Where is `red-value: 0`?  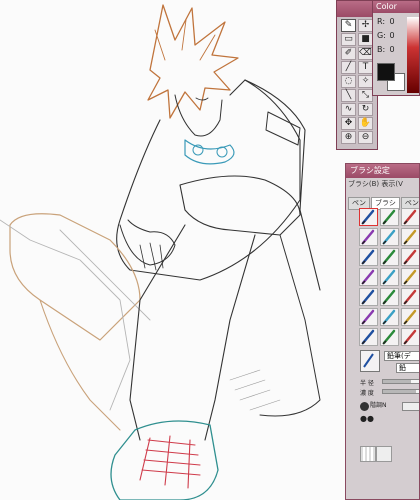
red-value: 0 is located at coordinates (395, 21).